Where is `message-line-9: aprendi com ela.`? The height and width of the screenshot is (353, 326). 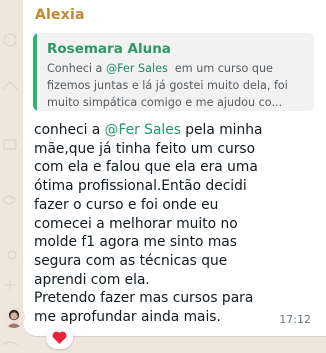
message-line-9: aprendi com ela. is located at coordinates (92, 279).